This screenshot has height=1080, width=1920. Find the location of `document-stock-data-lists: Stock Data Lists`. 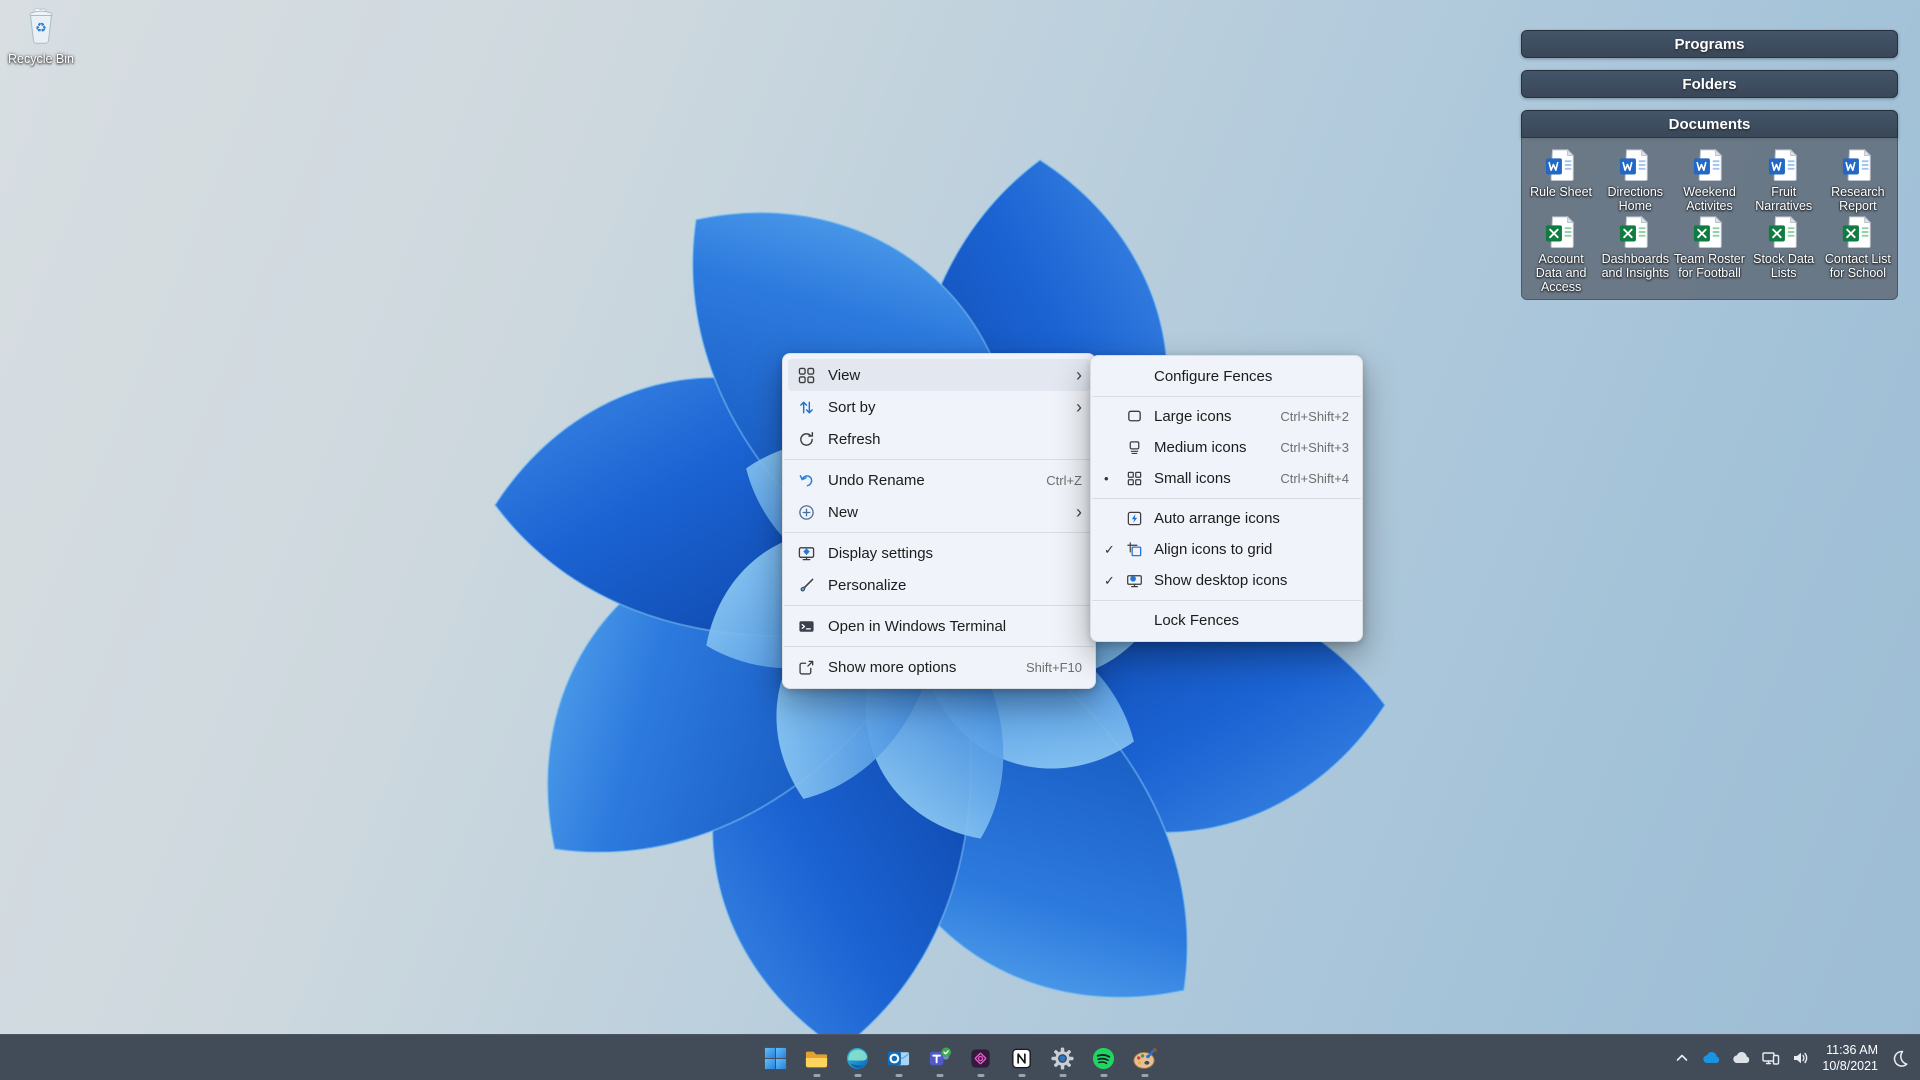

document-stock-data-lists: Stock Data Lists is located at coordinates (1784, 254).